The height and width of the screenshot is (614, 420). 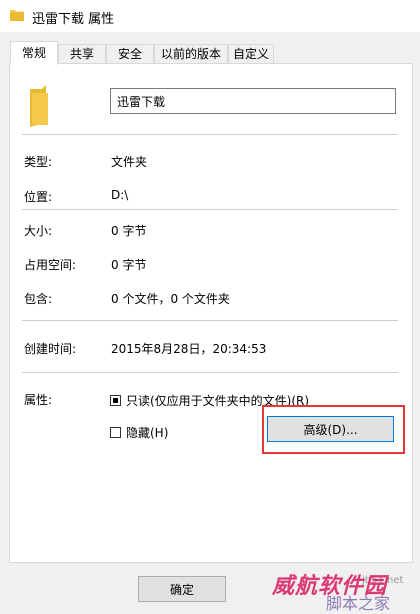 I want to click on tab-sharing: 共享, so click(x=82, y=53).